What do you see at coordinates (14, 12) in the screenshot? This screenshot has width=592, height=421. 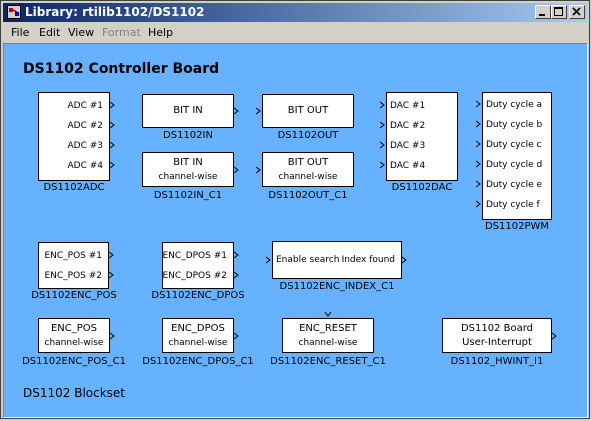 I see `simulink-library-icon` at bounding box center [14, 12].